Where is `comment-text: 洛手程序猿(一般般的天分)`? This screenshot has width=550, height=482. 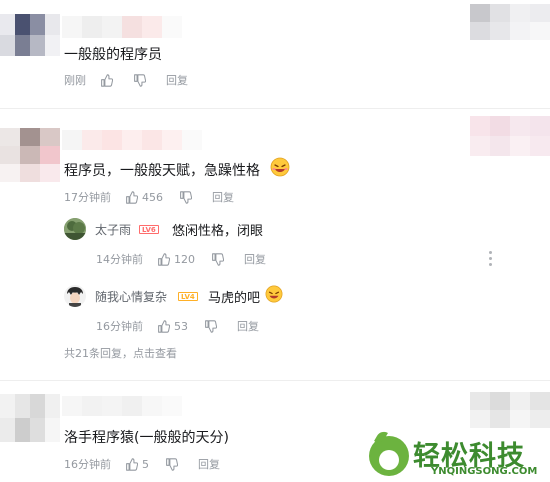
comment-text: 洛手程序猿(一般般的天分) is located at coordinates (146, 438).